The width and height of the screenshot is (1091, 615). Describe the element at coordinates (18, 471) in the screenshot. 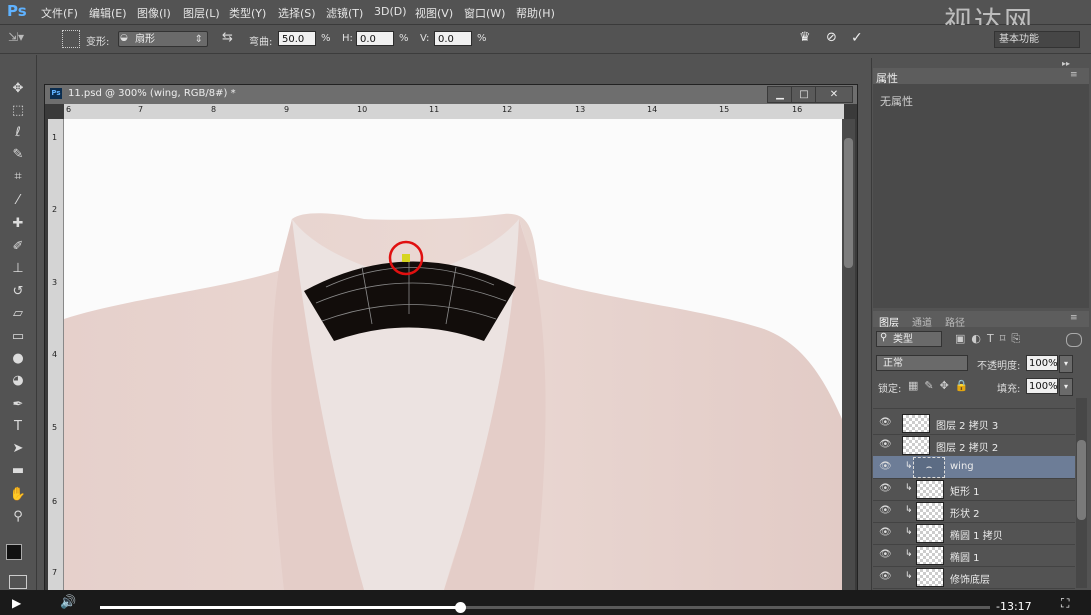

I see `shape-tool-icon: ▬` at that location.